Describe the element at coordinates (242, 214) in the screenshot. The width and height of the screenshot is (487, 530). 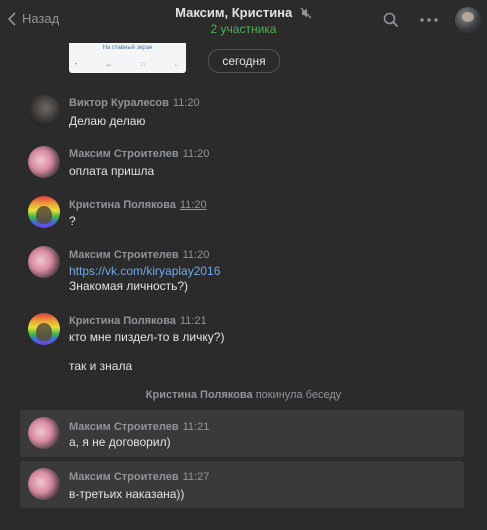
I see `message-item: Кристина Полякова 11:20 ?` at that location.